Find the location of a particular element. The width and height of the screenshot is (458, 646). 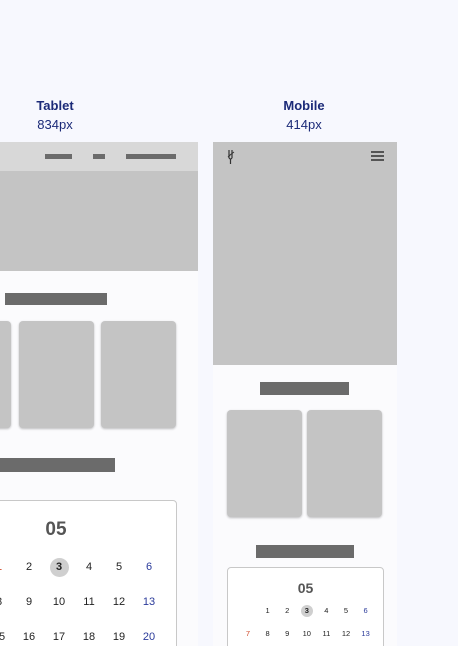

mobile-calendar-day: 12 is located at coordinates (346, 634).